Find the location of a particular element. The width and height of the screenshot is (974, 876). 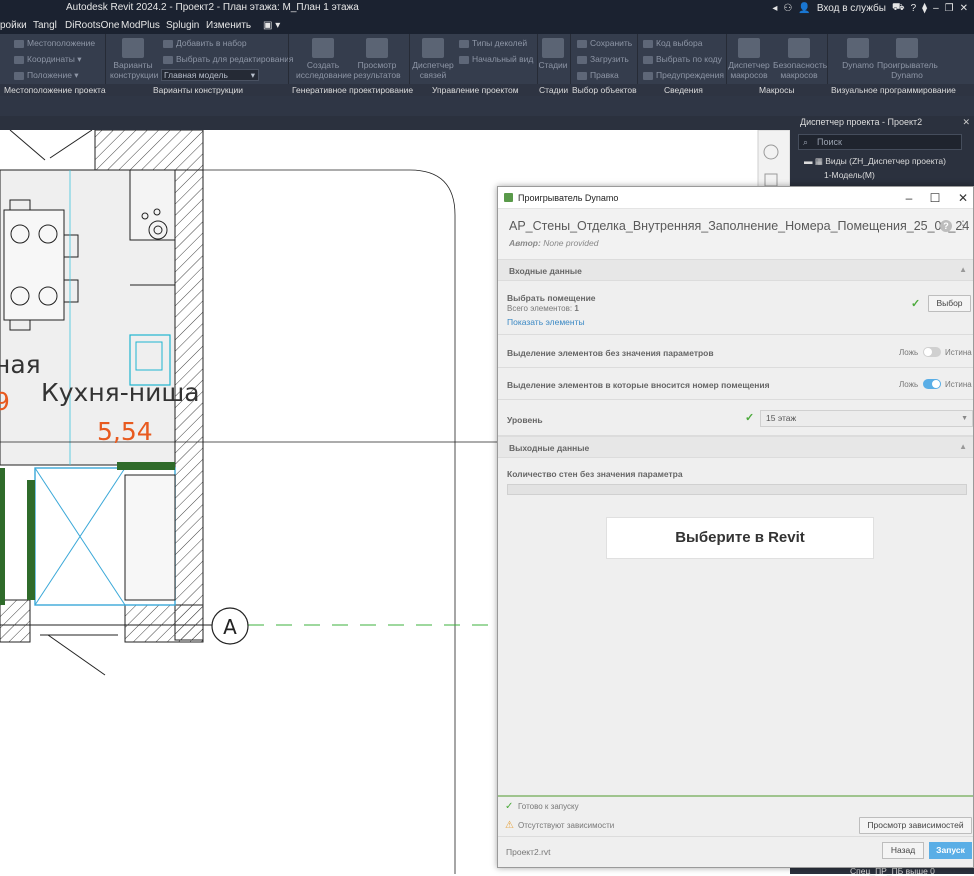

share-icon: ⚇ is located at coordinates (787, 8).